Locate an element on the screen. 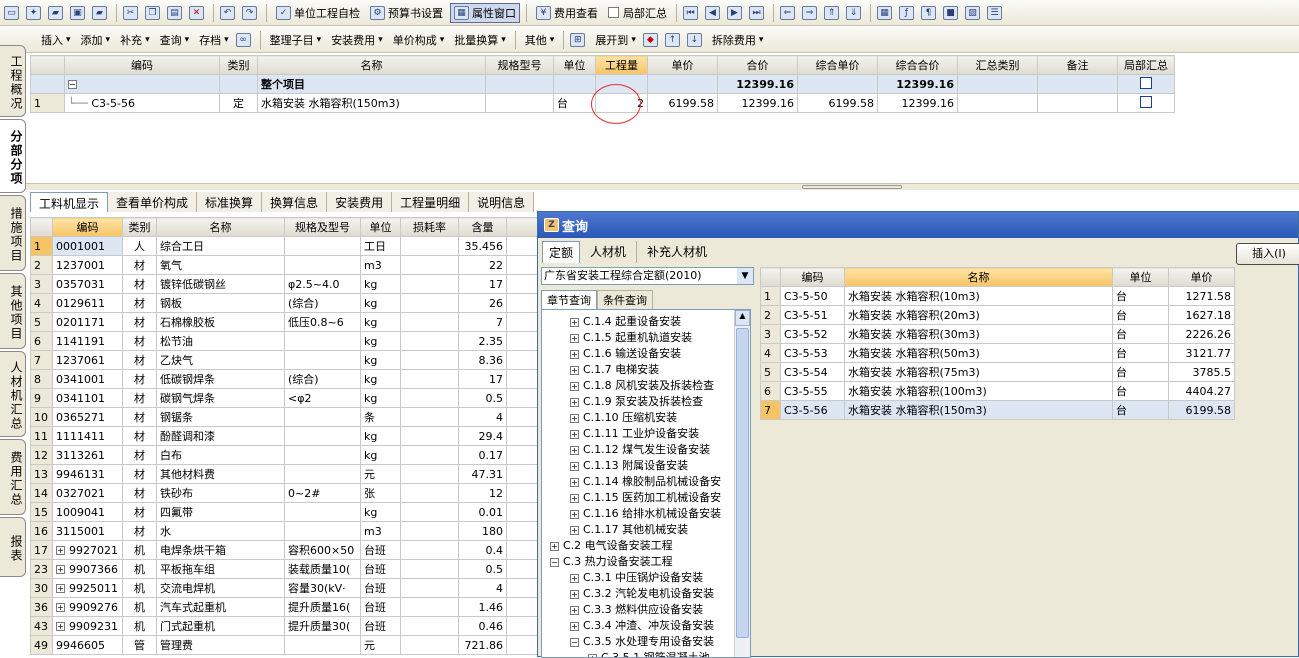  name-cell: 水箱安装 水箱容积(150m3) is located at coordinates (372, 103).